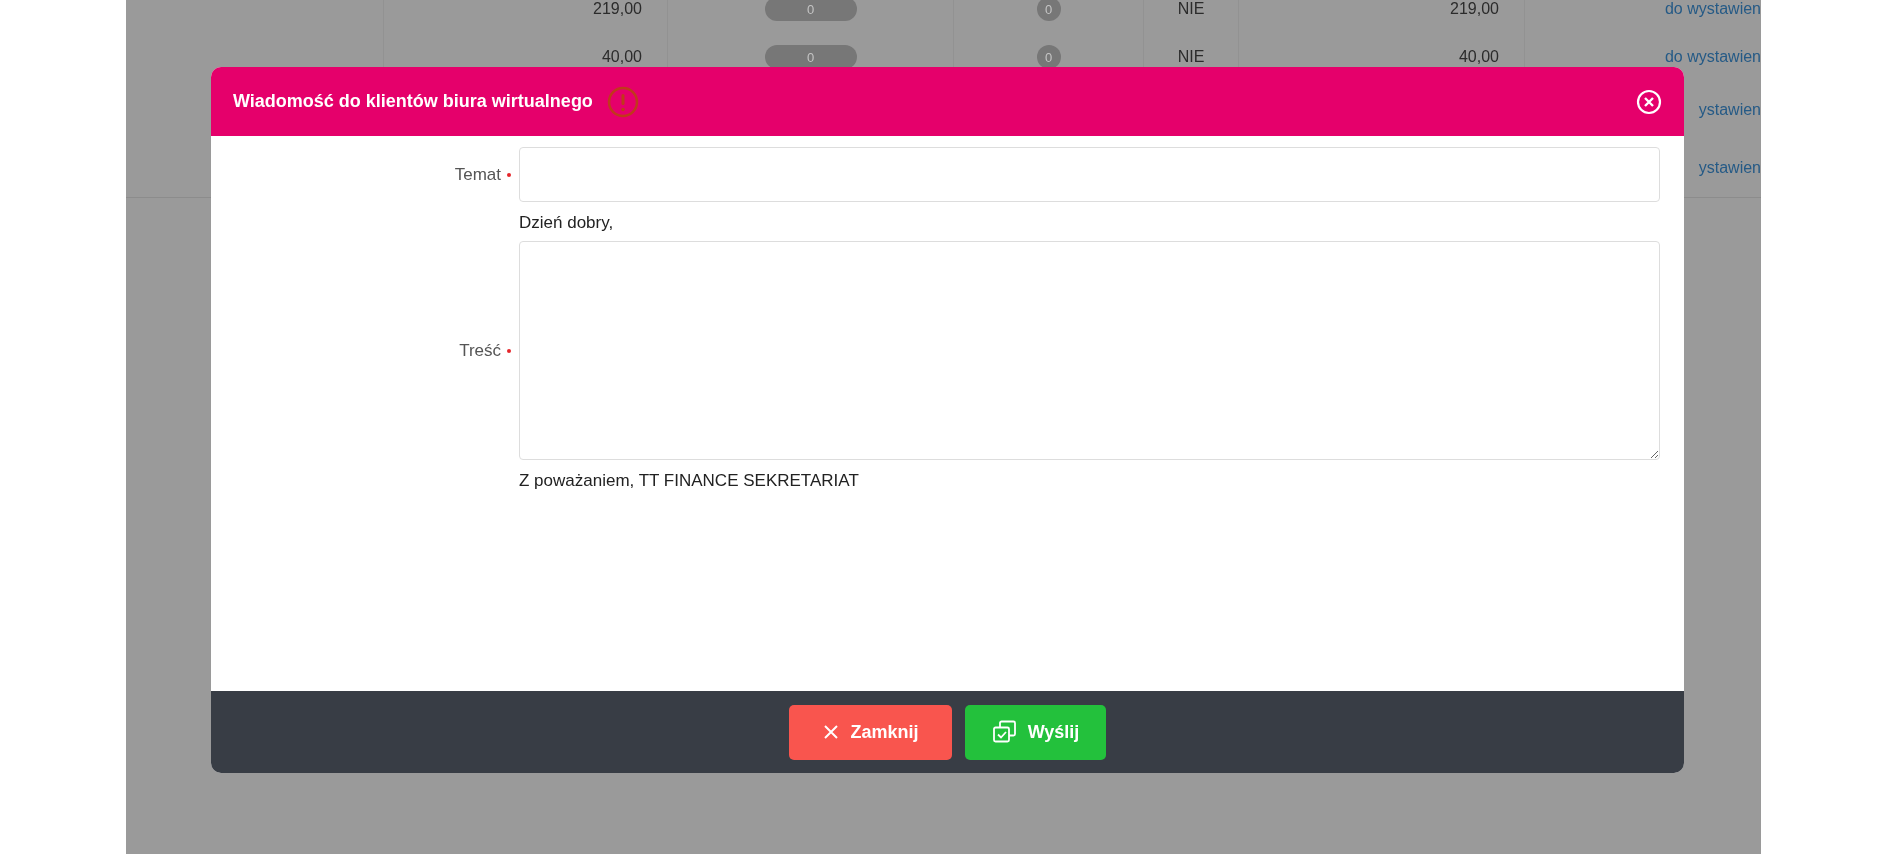  I want to click on dialog-title: Wiadomość do klientów biura wirtualnego, so click(413, 101).